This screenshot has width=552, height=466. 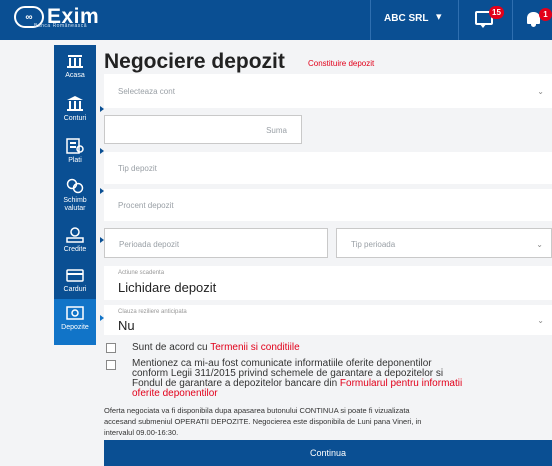 I want to click on info-checkbox, so click(x=111, y=365).